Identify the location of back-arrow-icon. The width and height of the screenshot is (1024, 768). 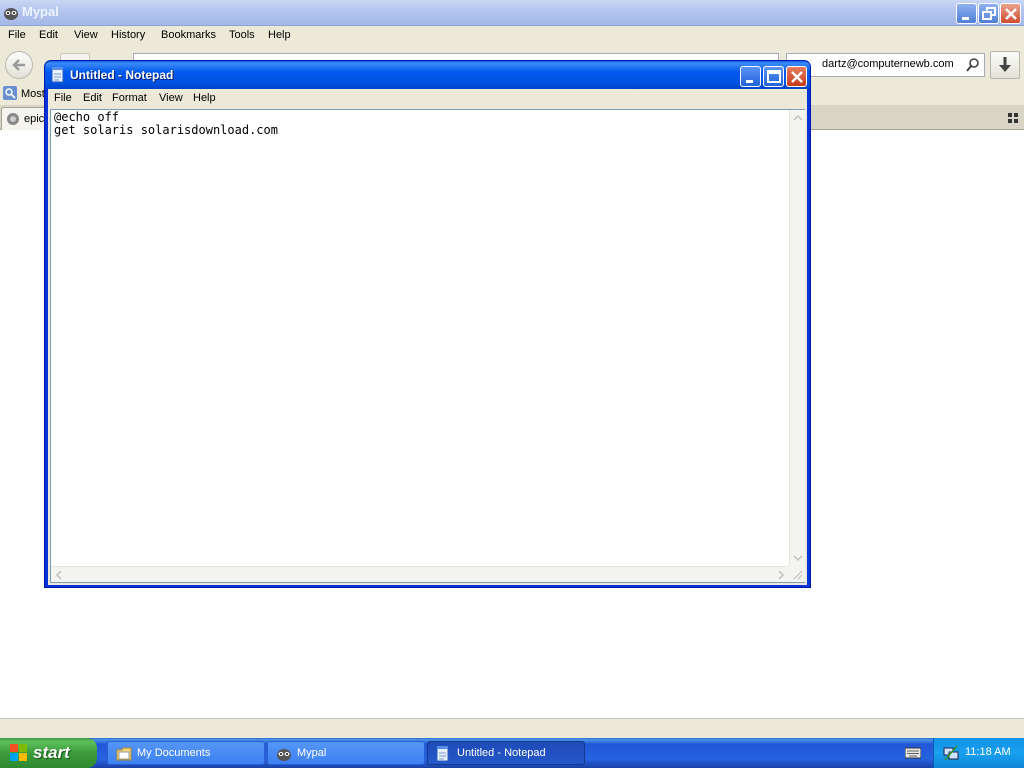
(18, 65).